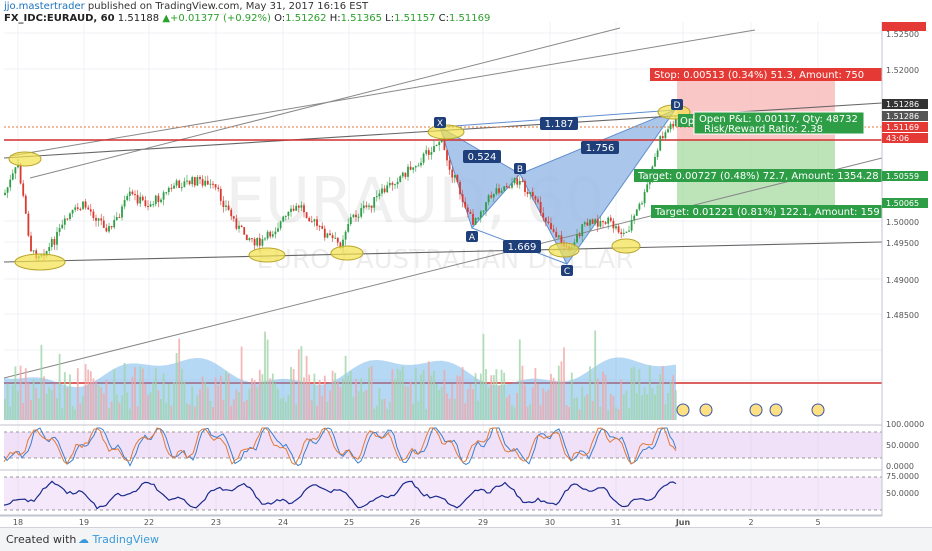 The width and height of the screenshot is (932, 551). I want to click on y-tick-label: 1.50000, so click(902, 222).